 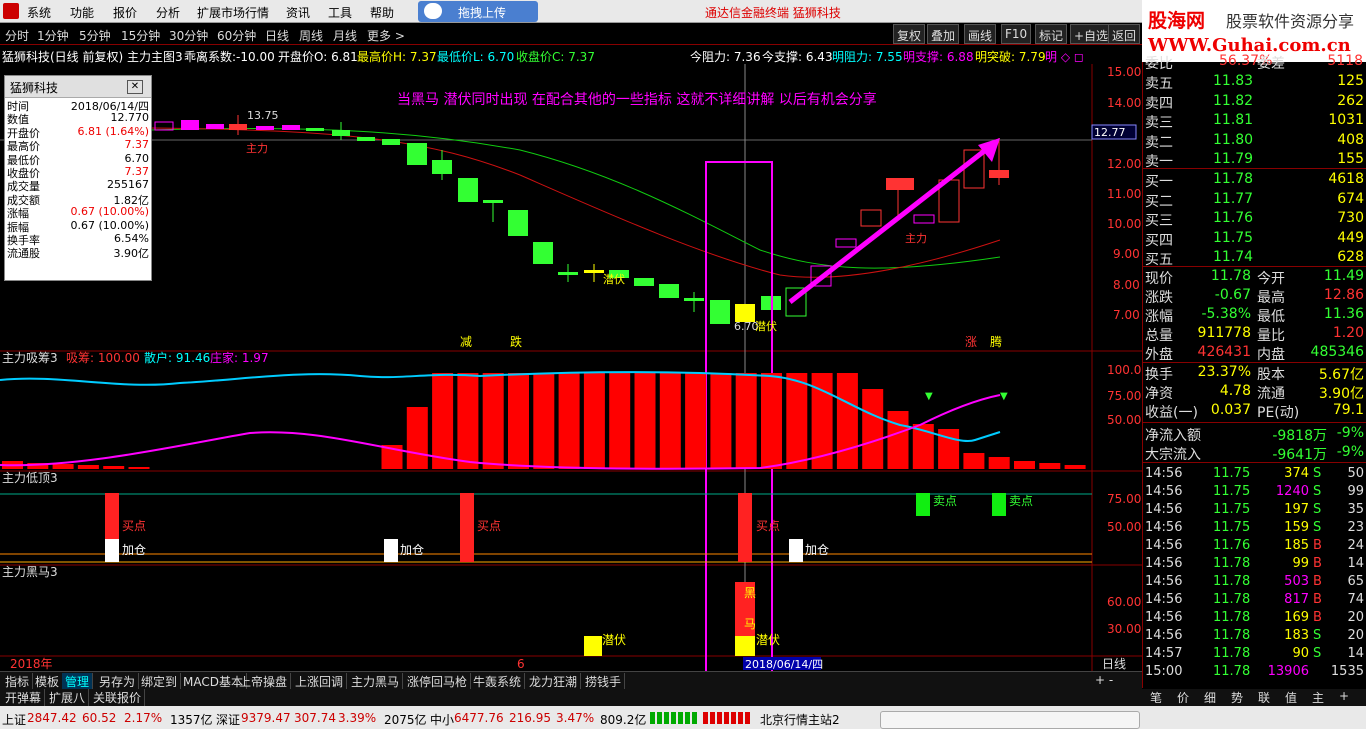 I want to click on server-name: 北京行情主站2, so click(x=800, y=719).